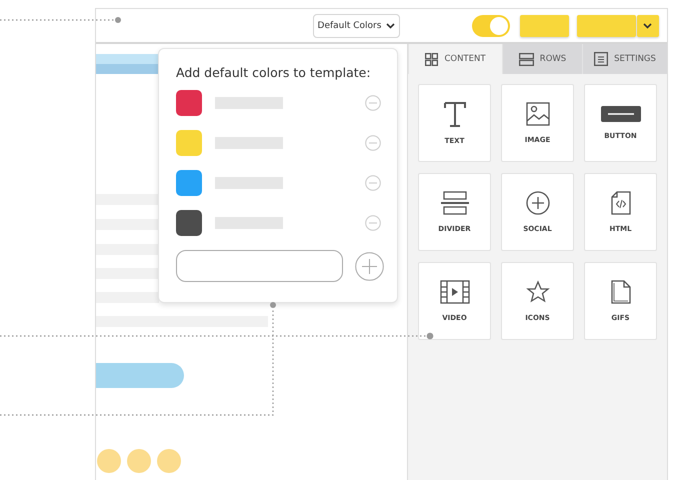  What do you see at coordinates (431, 59) in the screenshot?
I see `grid-icon` at bounding box center [431, 59].